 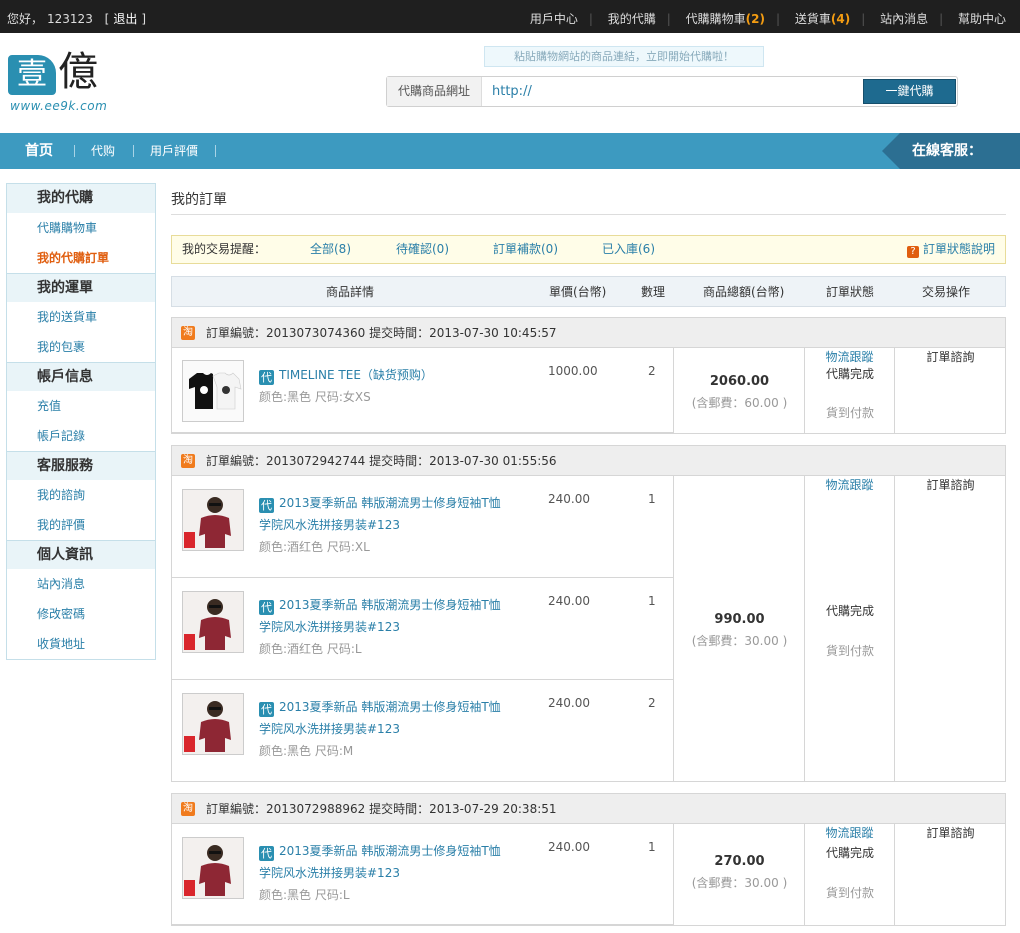 I want to click on nav-home: 首页, so click(x=39, y=151).